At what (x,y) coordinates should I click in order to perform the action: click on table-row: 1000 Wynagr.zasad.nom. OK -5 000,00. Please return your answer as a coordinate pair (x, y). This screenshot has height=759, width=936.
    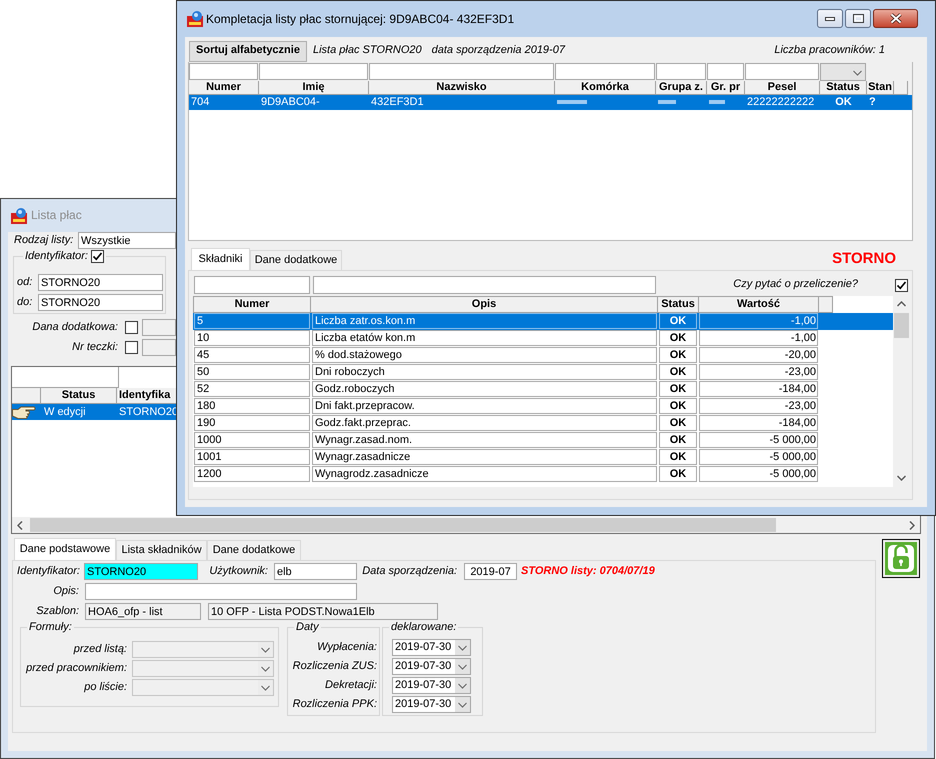
    Looking at the image, I should click on (543, 440).